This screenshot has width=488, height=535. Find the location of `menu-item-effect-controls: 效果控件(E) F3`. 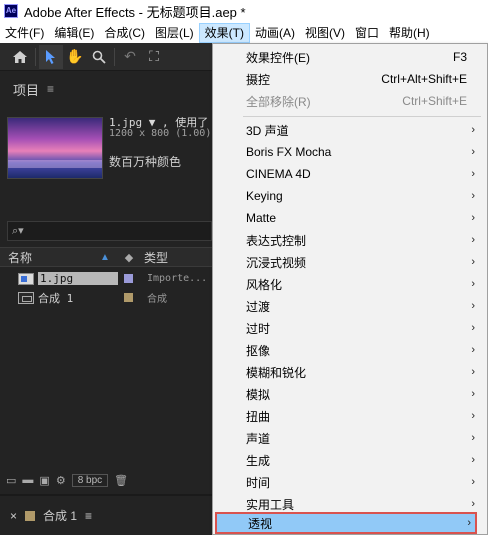

menu-item-effect-controls: 效果控件(E) F3 is located at coordinates (350, 57).